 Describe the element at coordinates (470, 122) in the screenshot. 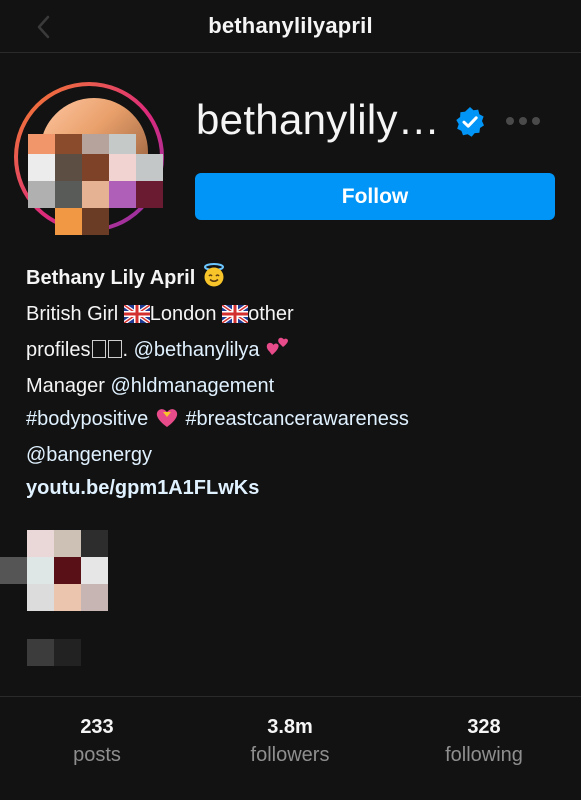

I see `verified-badge-icon` at that location.